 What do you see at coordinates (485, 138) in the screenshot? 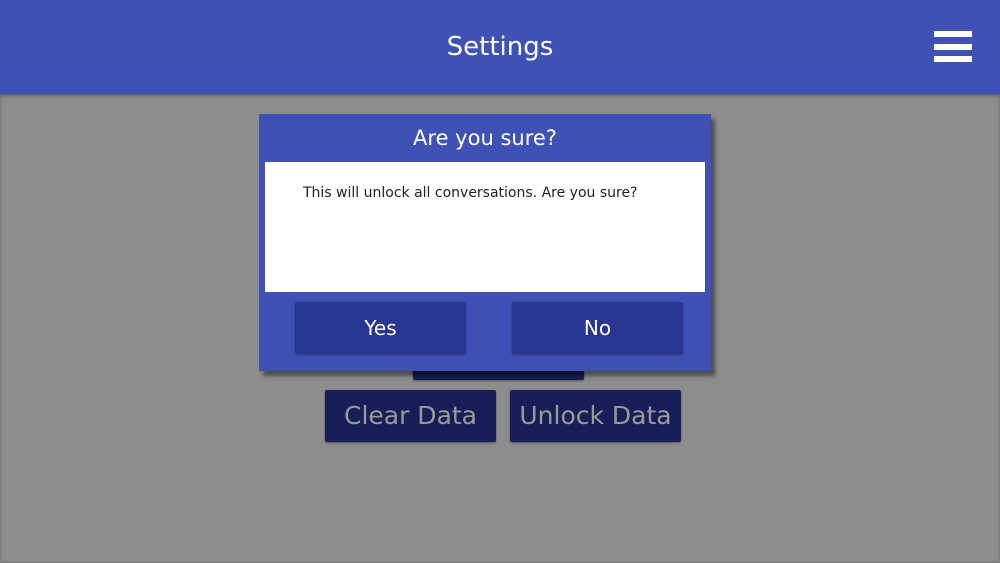
I see `dialog-title: Are you sure?` at bounding box center [485, 138].